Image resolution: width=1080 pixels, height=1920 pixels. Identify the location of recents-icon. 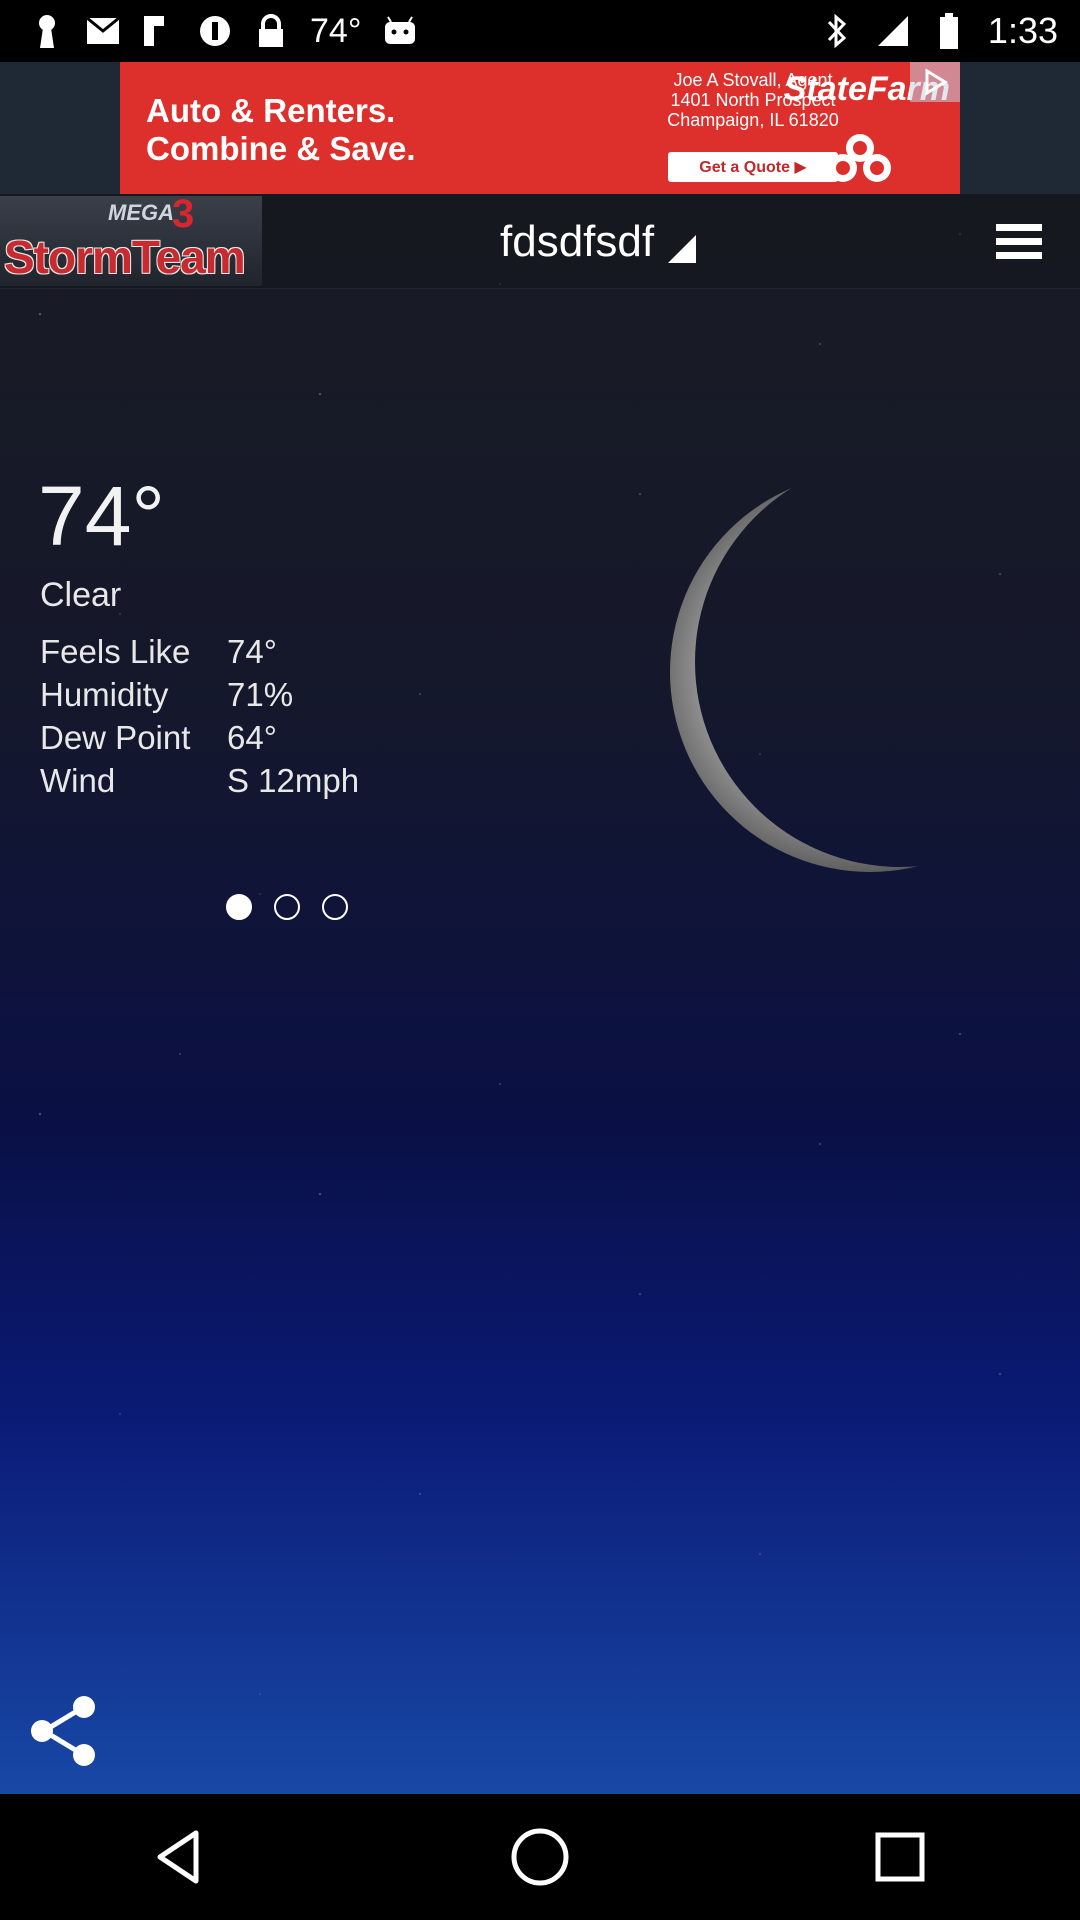
(900, 1857).